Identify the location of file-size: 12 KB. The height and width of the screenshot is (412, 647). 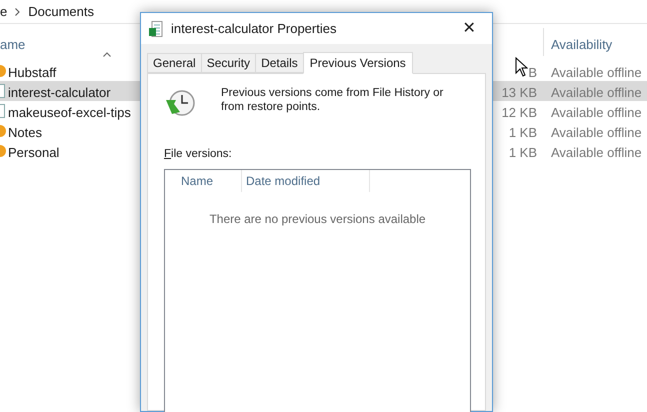
(519, 113).